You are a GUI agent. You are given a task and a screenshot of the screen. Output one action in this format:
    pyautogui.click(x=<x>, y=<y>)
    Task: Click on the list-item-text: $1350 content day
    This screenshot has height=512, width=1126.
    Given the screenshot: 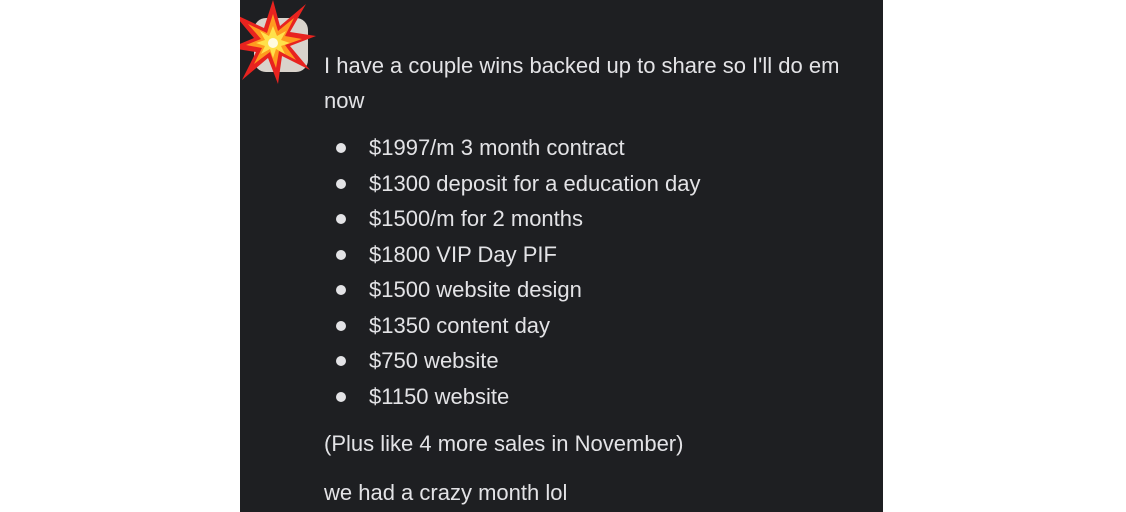 What is the action you would take?
    pyautogui.click(x=460, y=325)
    